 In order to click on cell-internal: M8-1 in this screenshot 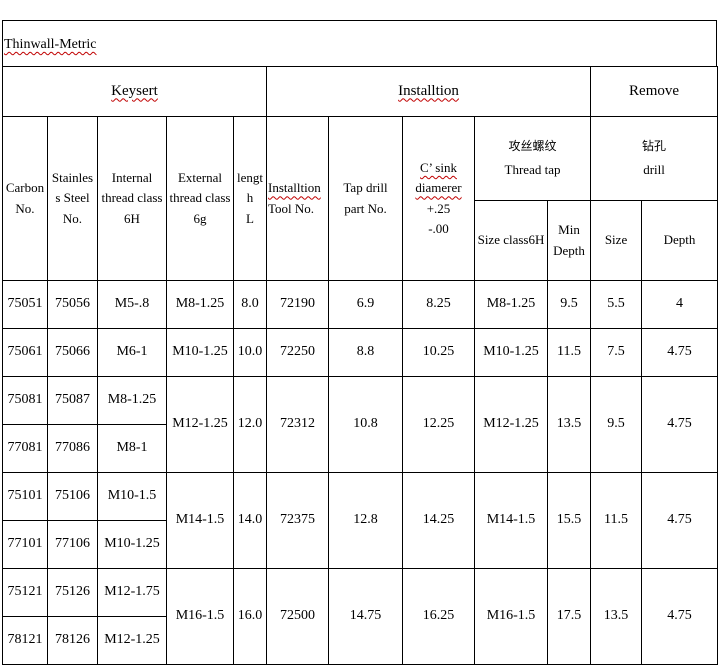, I will do `click(132, 448)`.